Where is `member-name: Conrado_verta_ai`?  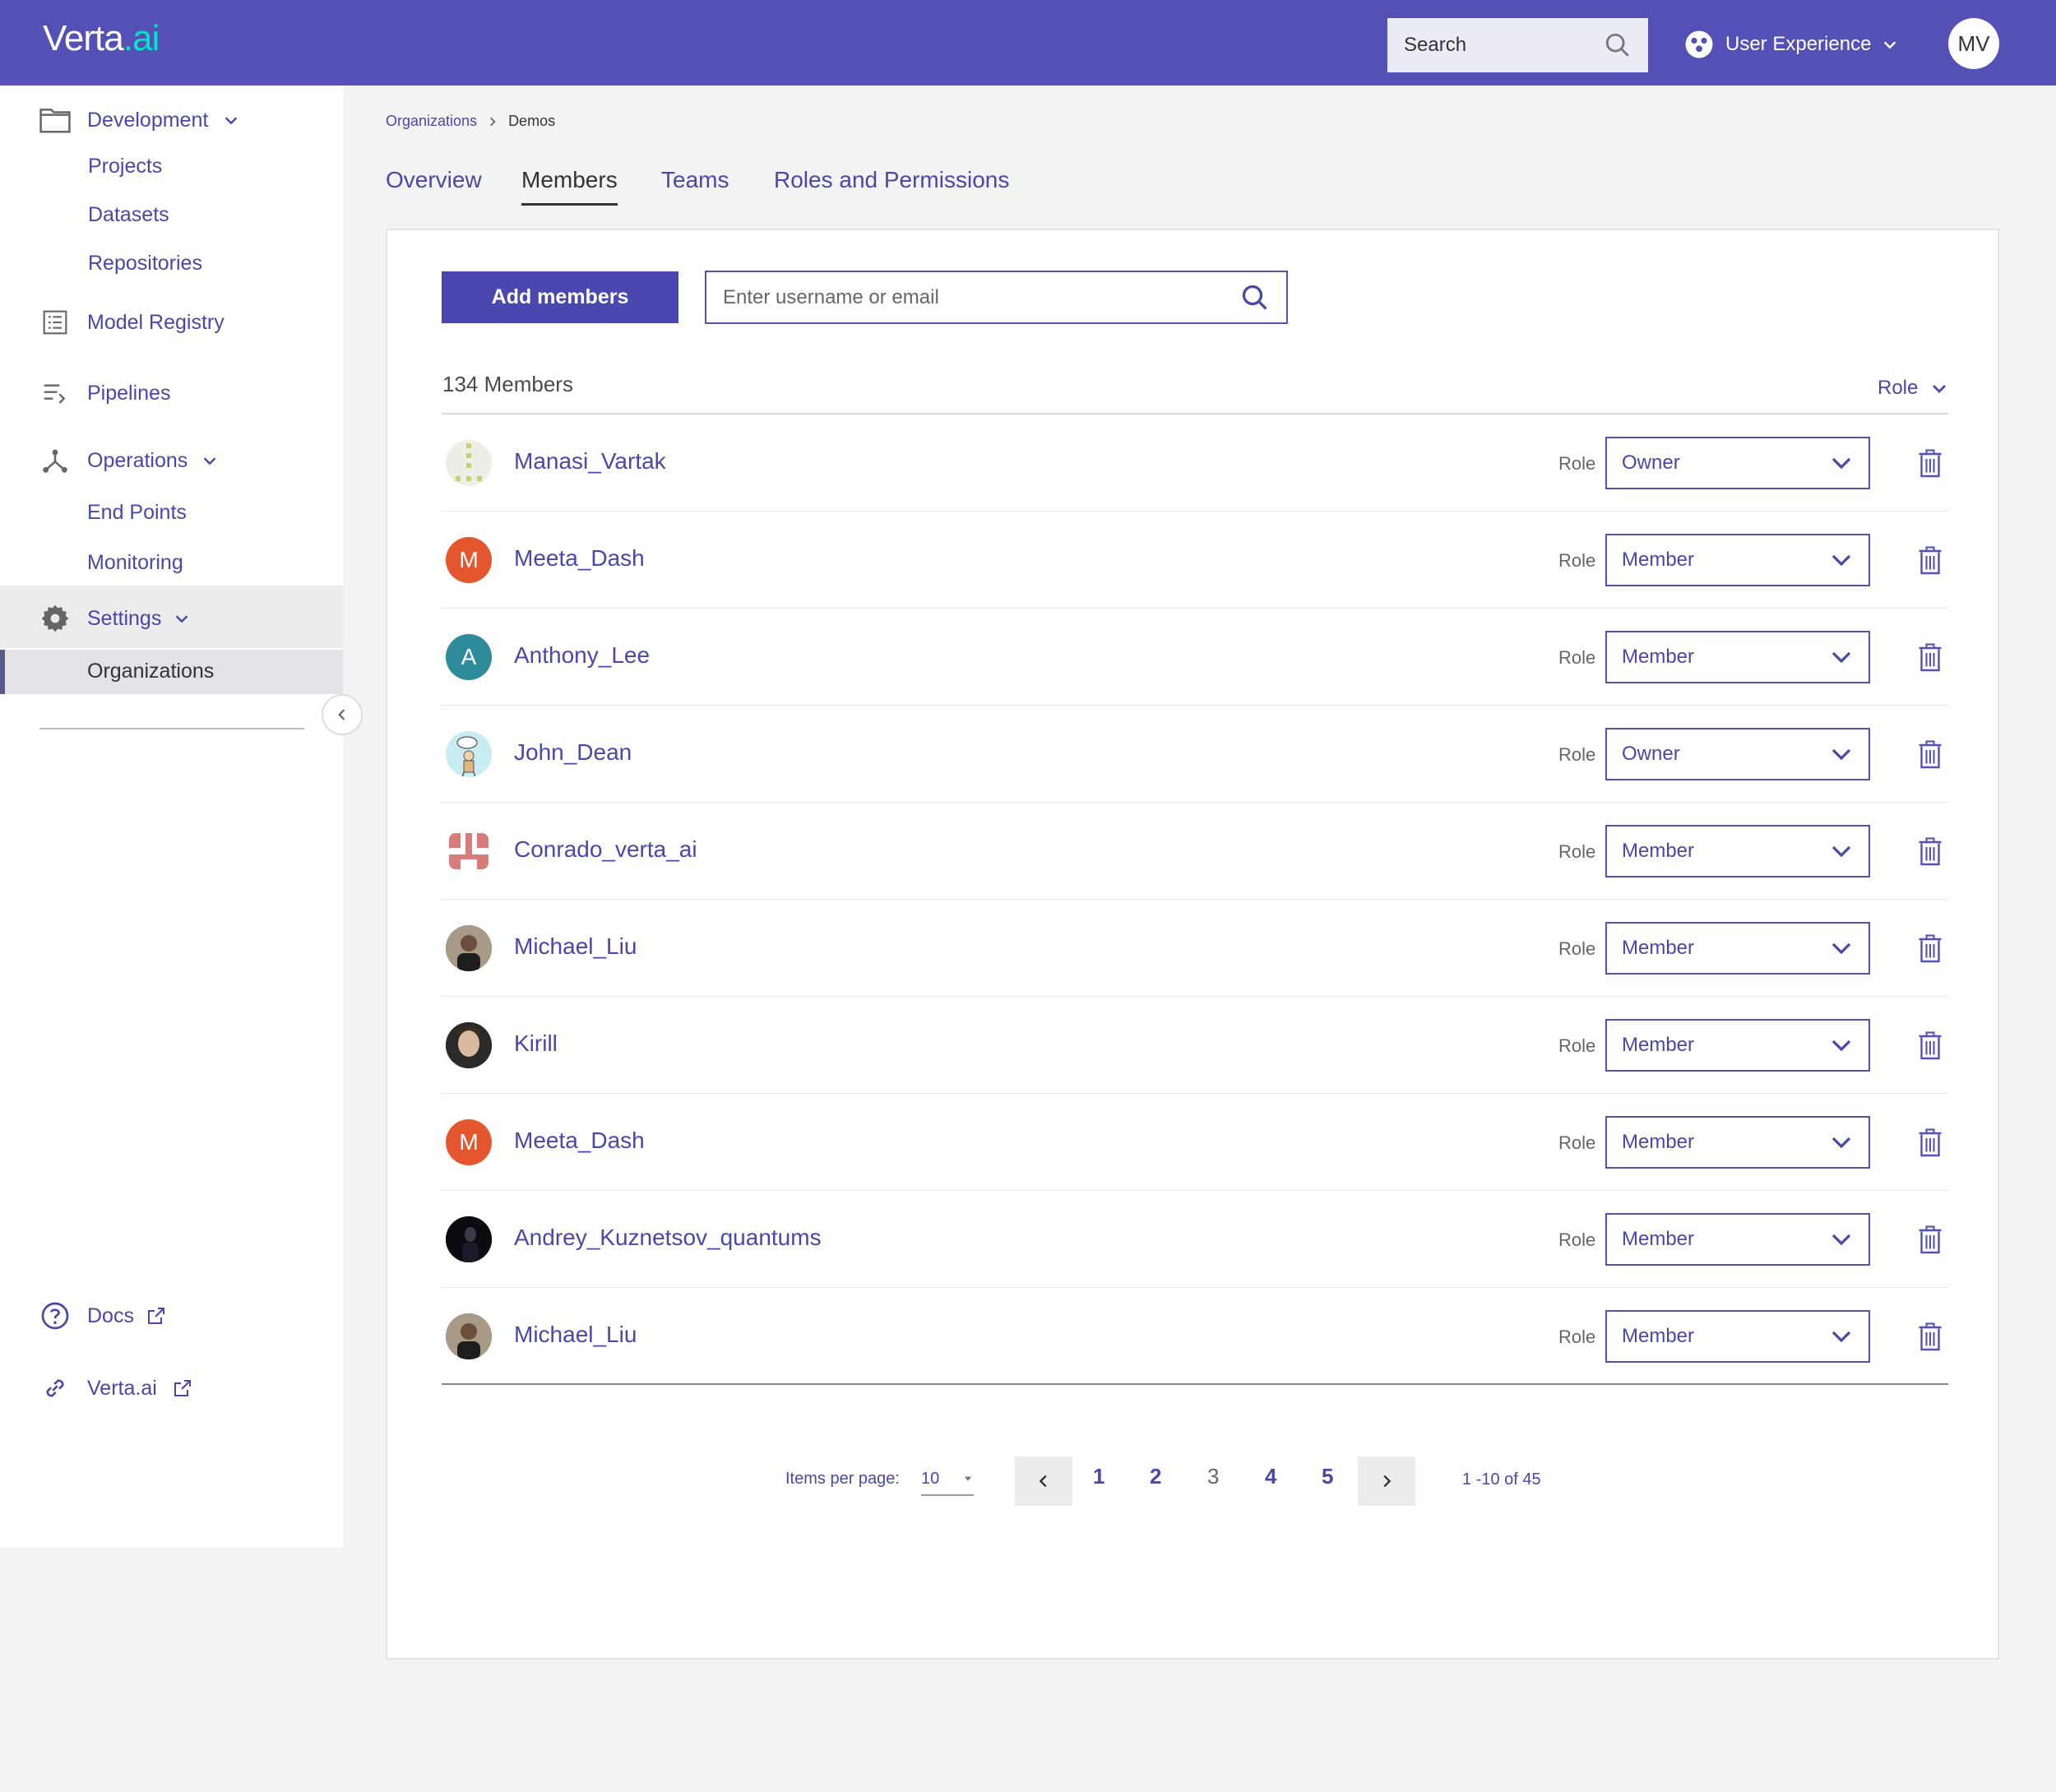
member-name: Conrado_verta_ai is located at coordinates (605, 849).